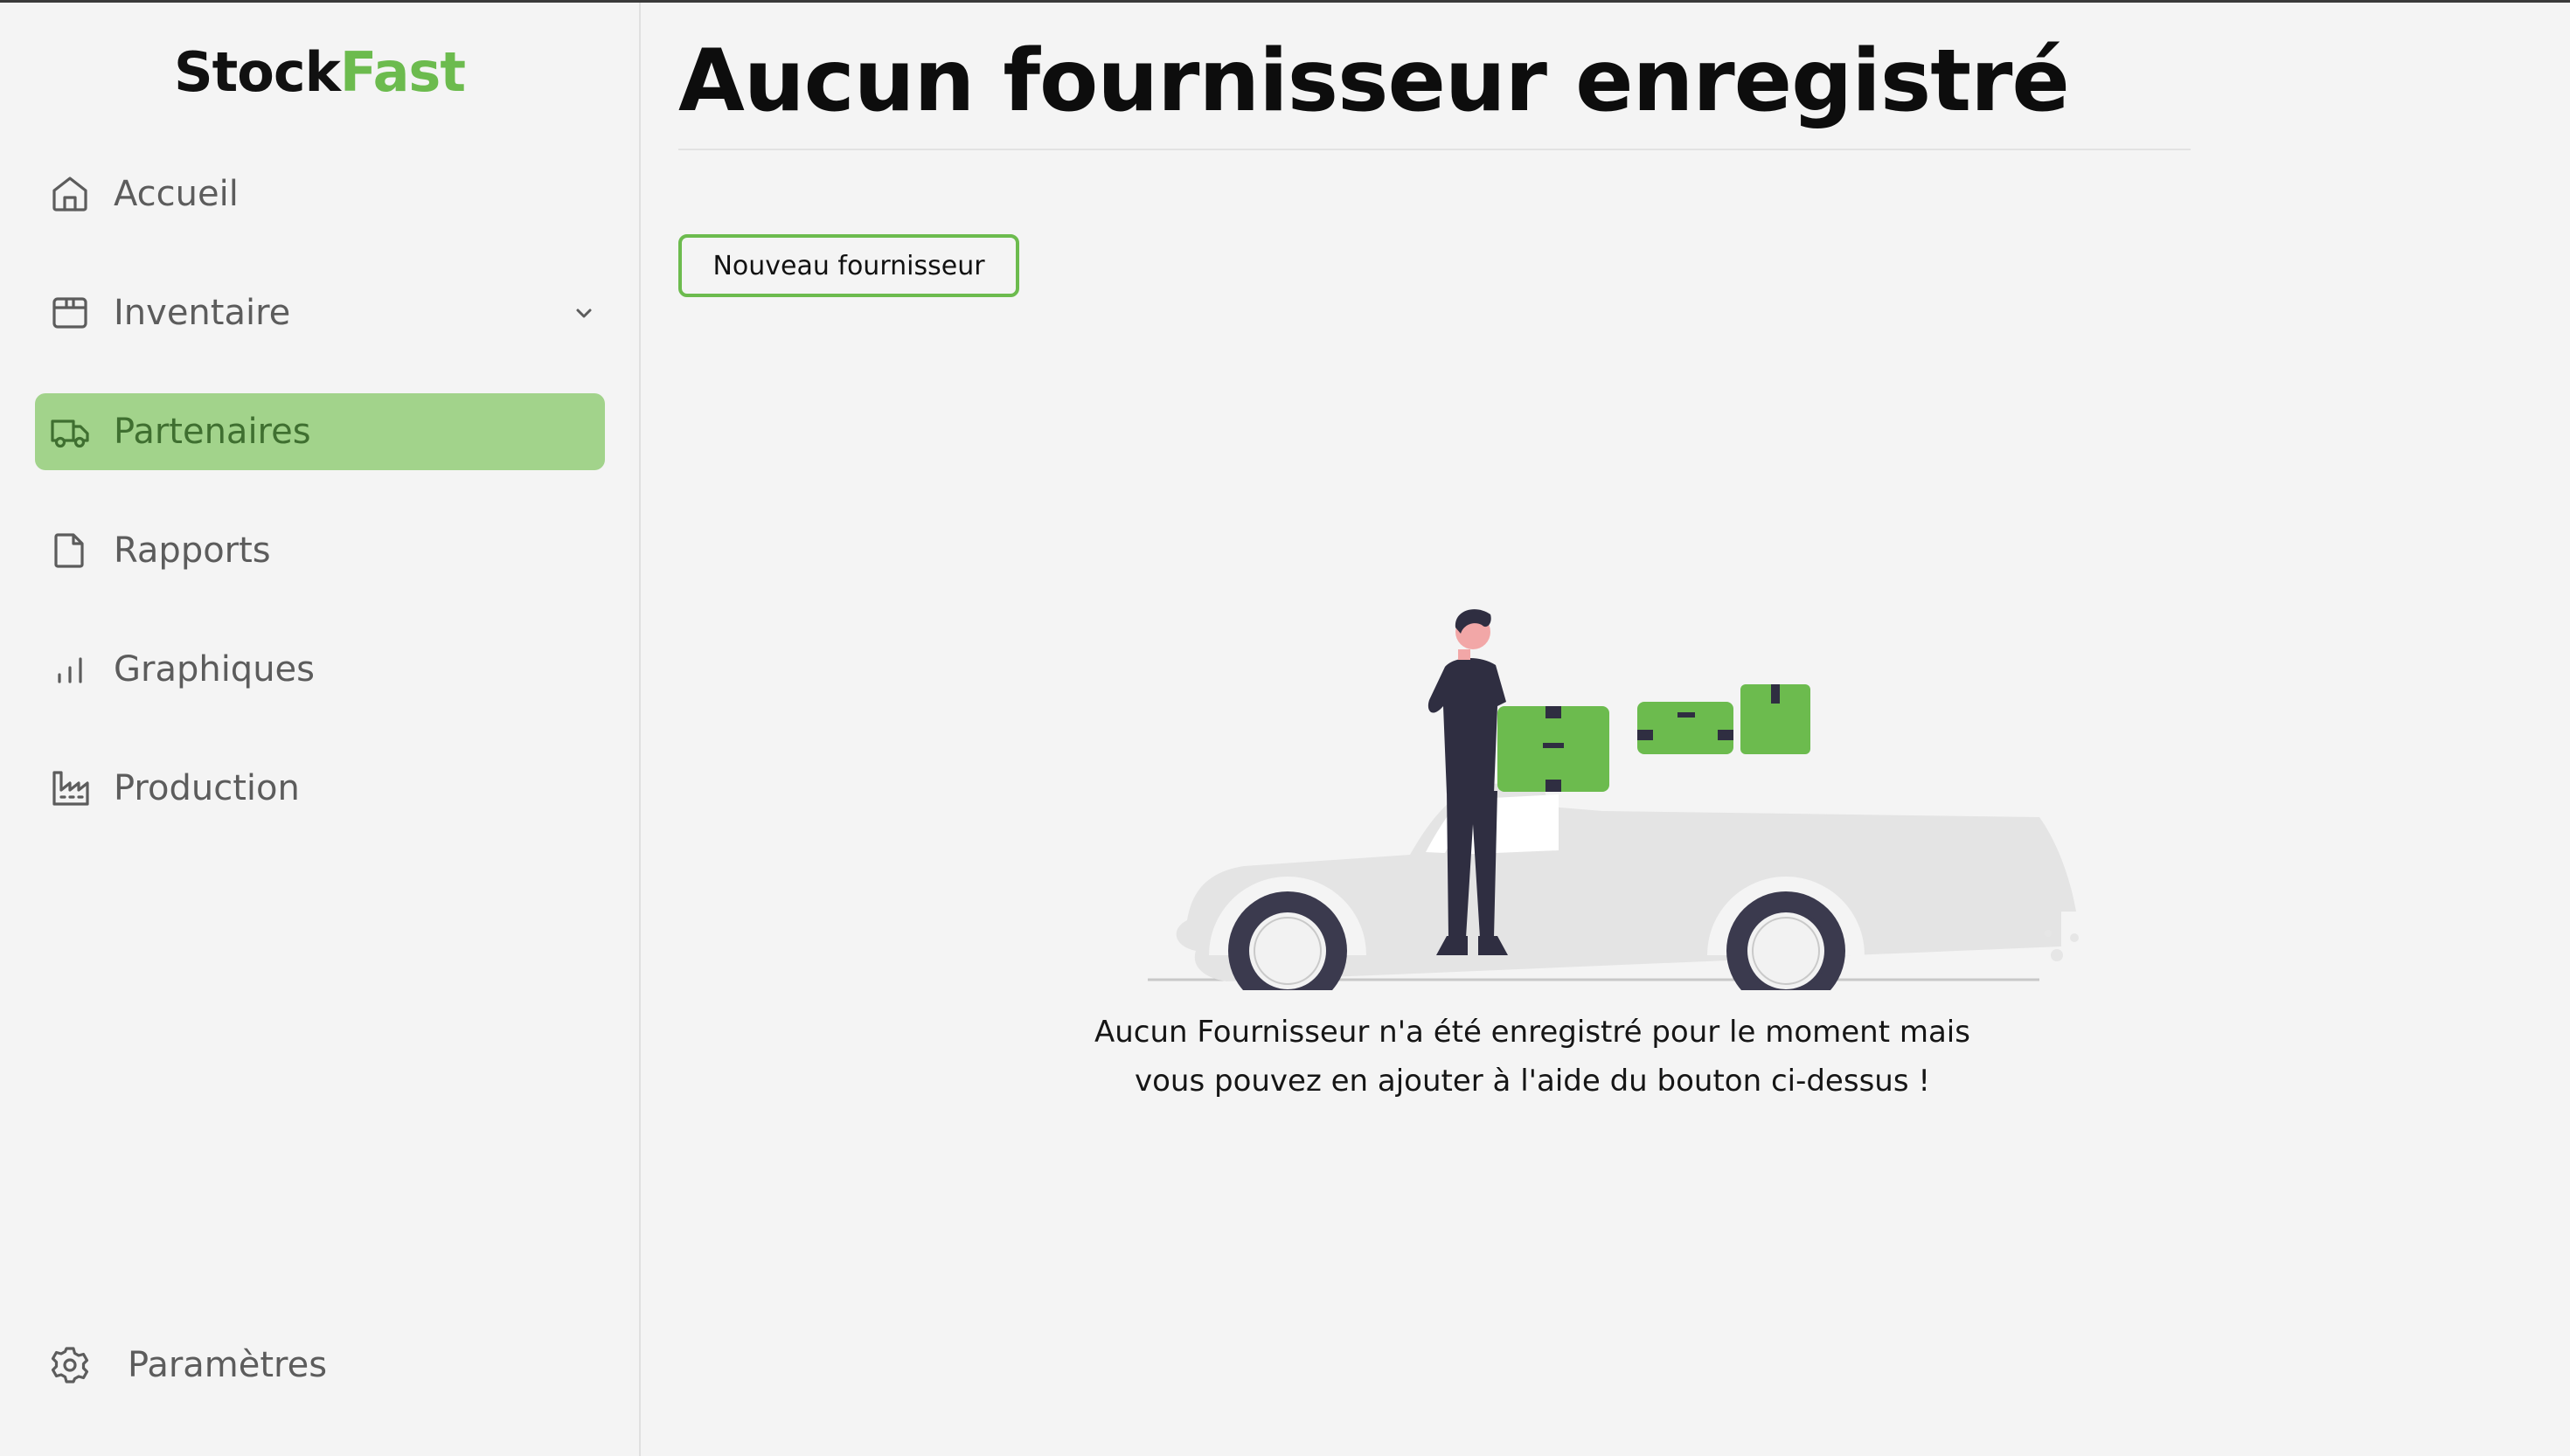 Image resolution: width=2570 pixels, height=1456 pixels. Describe the element at coordinates (70, 551) in the screenshot. I see `document-icon` at that location.